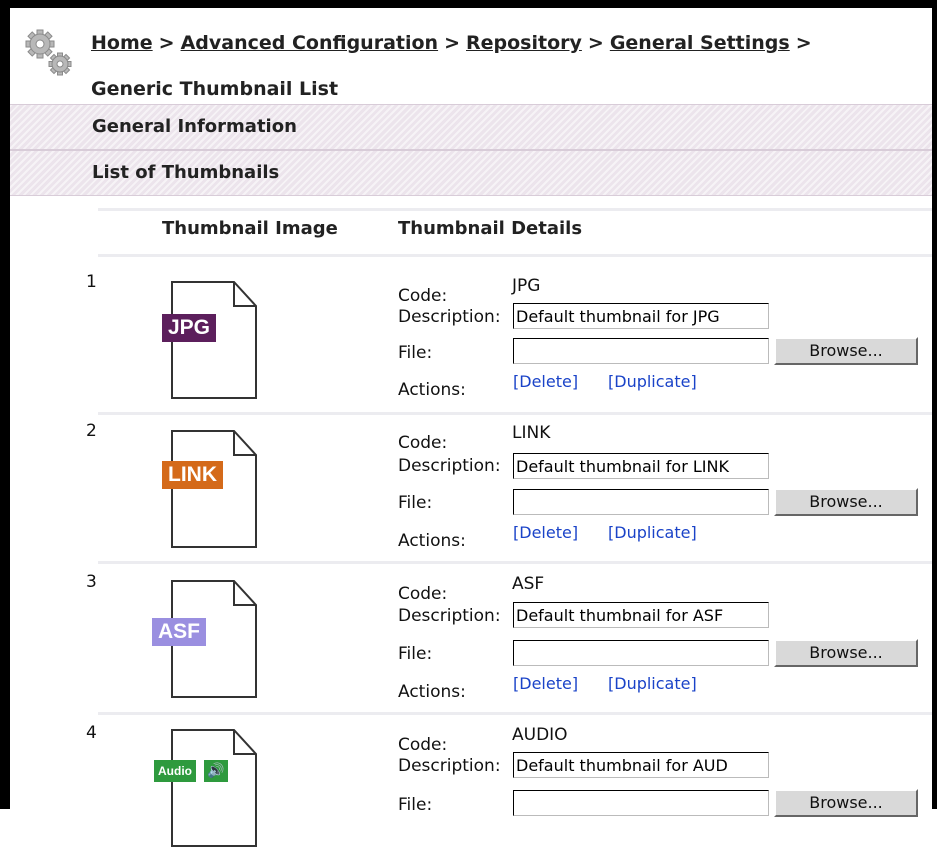 This screenshot has height=848, width=937. Describe the element at coordinates (212, 634) in the screenshot. I see `thumbnail-image-asf: ASF` at that location.